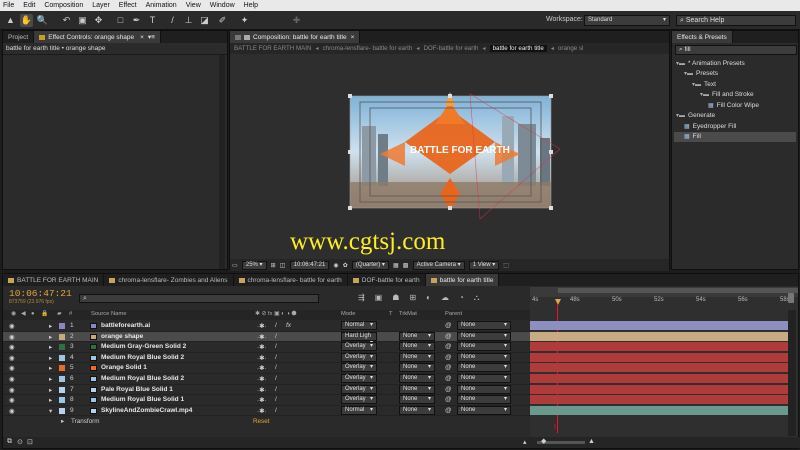 The height and width of the screenshot is (450, 800). I want to click on tab-composition: Composition: battle for earth title ×, so click(295, 37).